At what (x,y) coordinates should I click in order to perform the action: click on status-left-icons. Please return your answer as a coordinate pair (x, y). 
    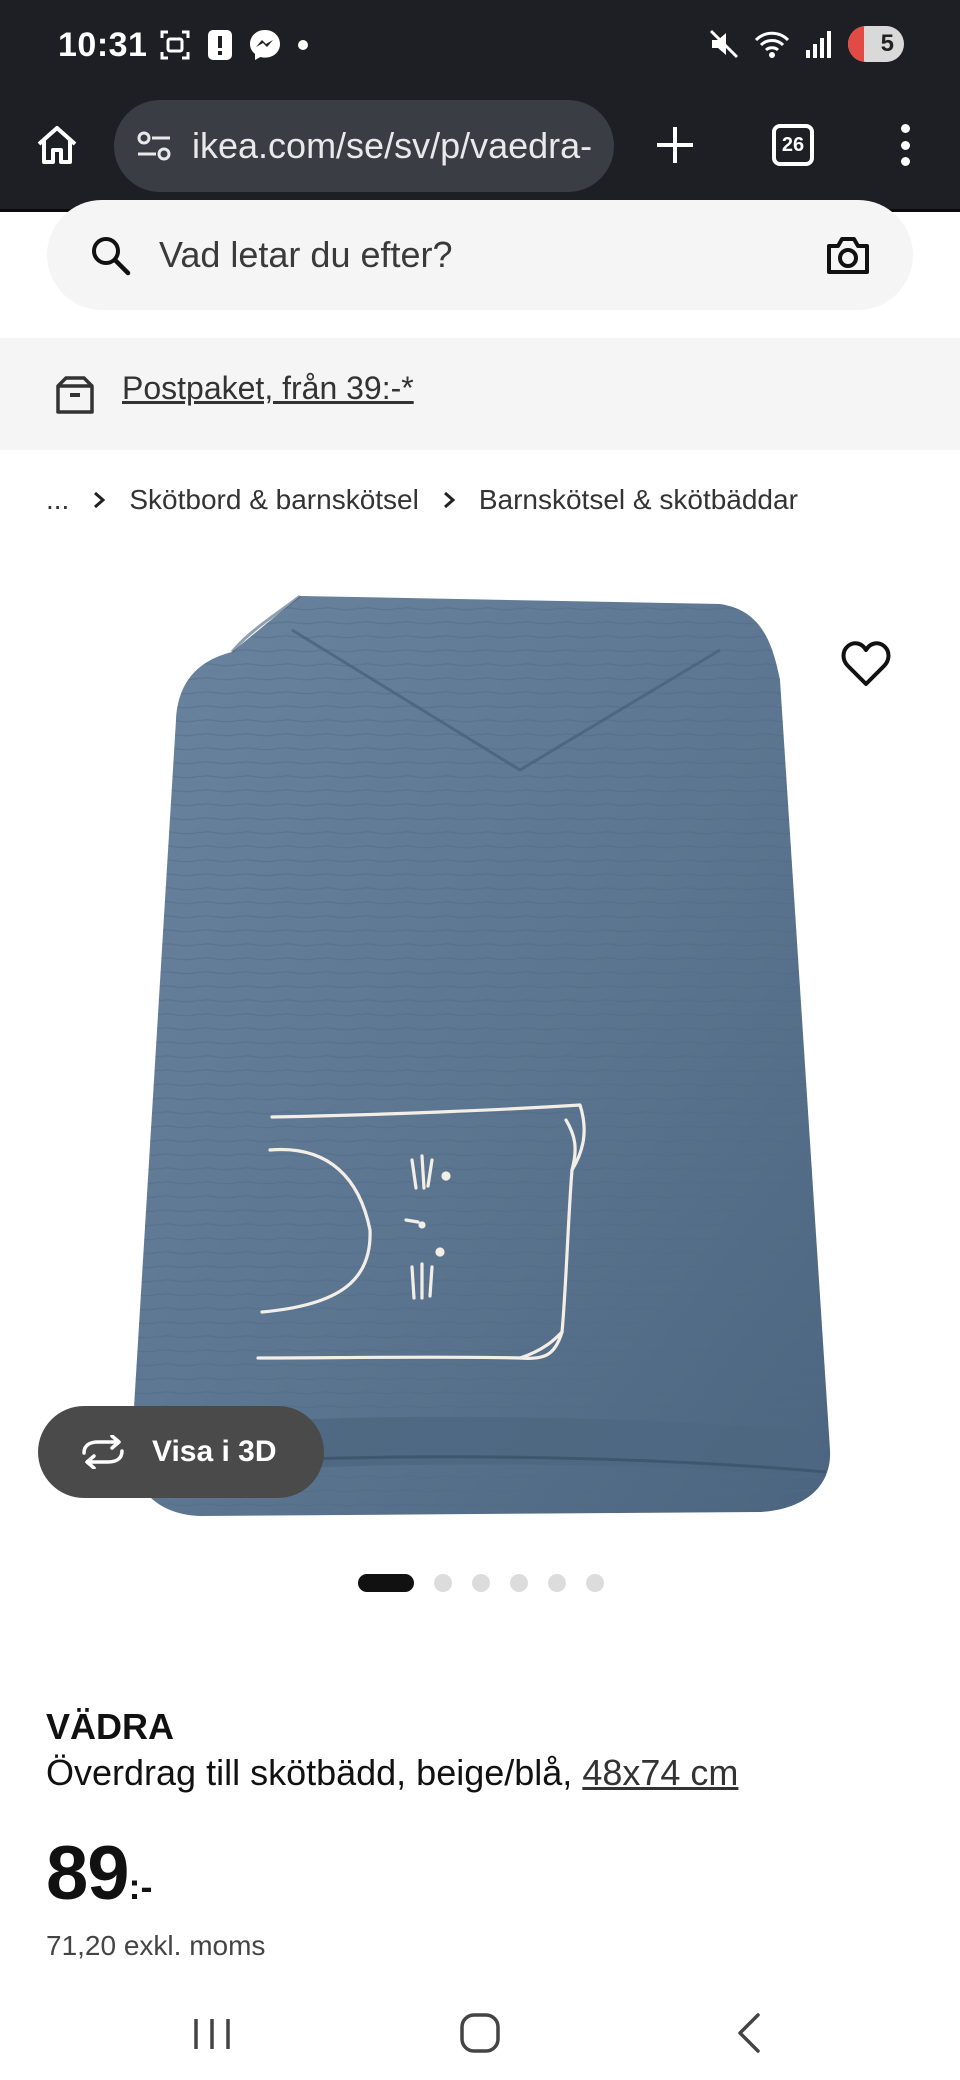
    Looking at the image, I should click on (234, 45).